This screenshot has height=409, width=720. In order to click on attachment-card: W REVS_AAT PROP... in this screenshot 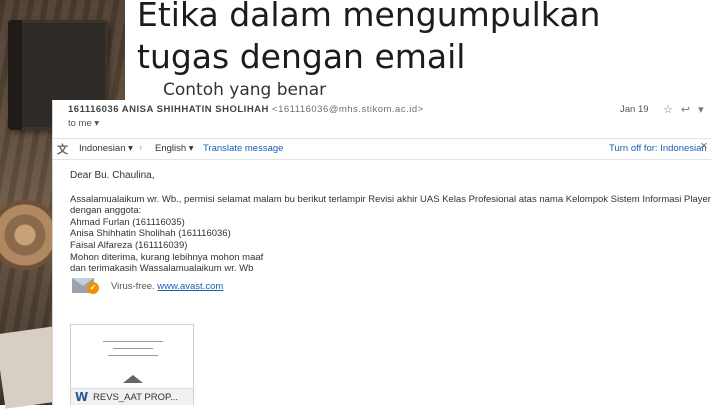, I will do `click(132, 364)`.